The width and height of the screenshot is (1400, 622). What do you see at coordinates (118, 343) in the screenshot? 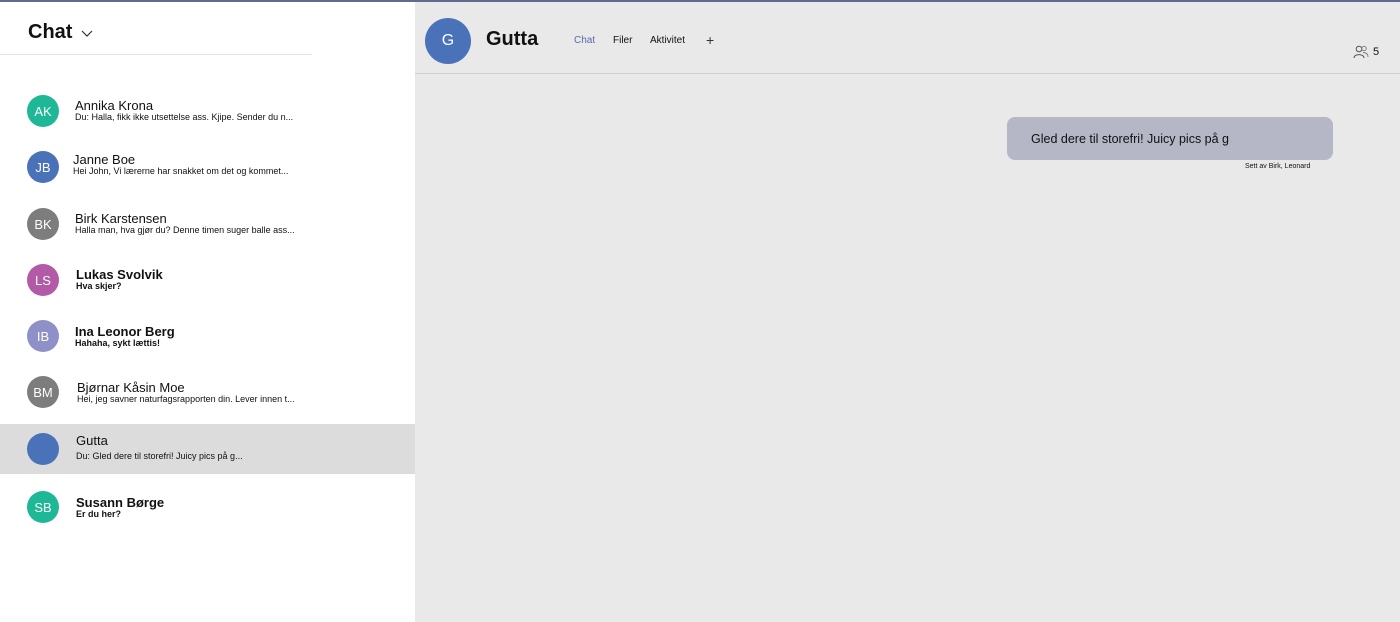
I see `chat-item-preview: Hahaha, sykt lættis!` at bounding box center [118, 343].